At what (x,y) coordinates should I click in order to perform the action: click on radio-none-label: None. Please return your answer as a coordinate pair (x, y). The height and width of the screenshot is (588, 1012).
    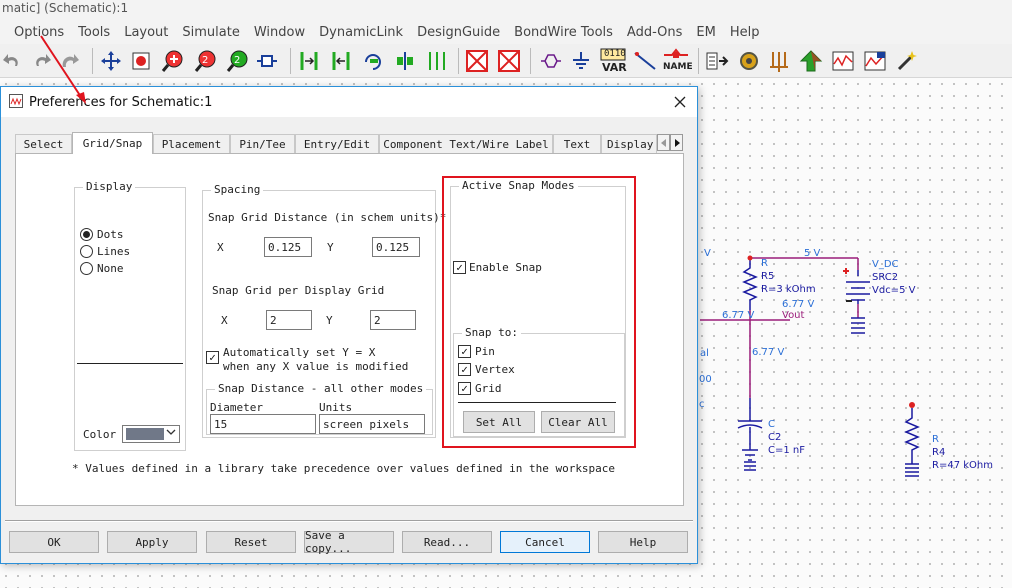
    Looking at the image, I should click on (110, 268).